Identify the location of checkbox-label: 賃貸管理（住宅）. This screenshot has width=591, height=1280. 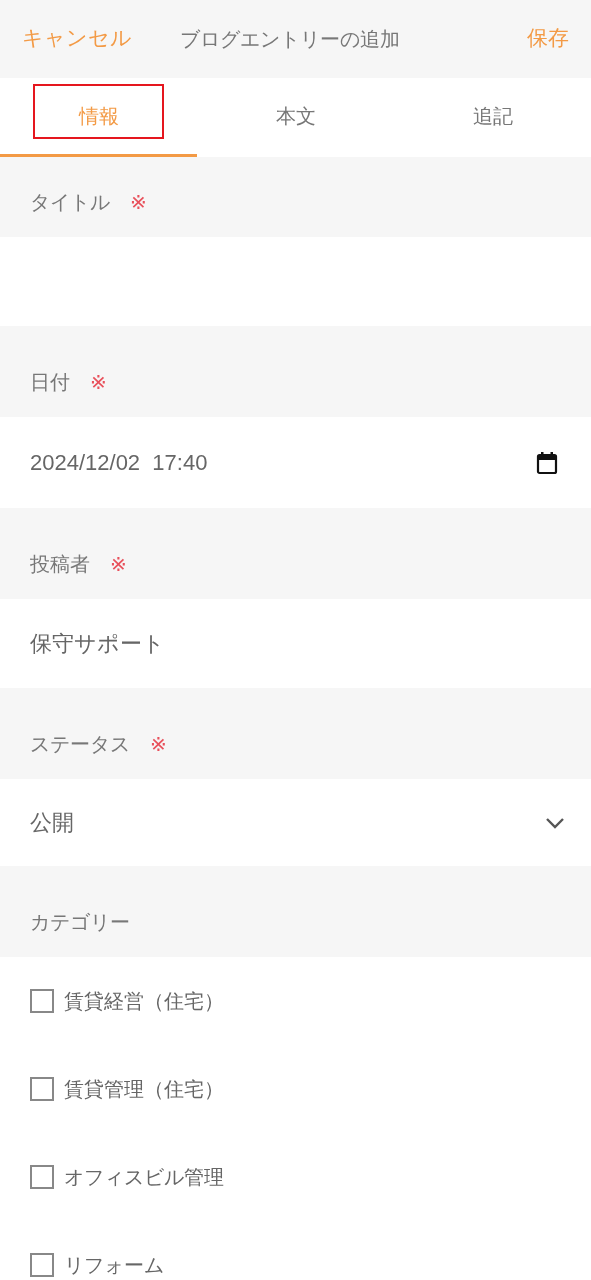
(144, 1089).